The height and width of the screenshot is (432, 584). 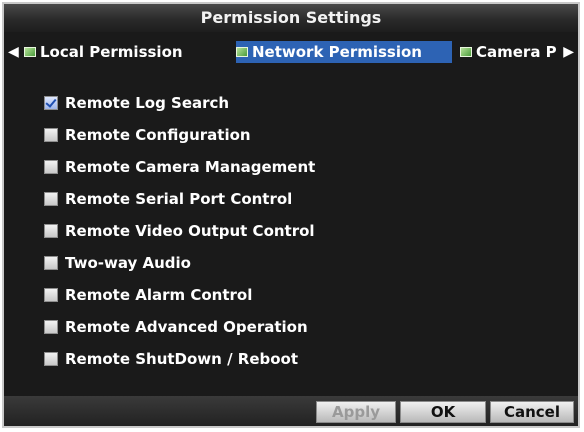 I want to click on permission-label: Remote Alarm Control, so click(x=159, y=295).